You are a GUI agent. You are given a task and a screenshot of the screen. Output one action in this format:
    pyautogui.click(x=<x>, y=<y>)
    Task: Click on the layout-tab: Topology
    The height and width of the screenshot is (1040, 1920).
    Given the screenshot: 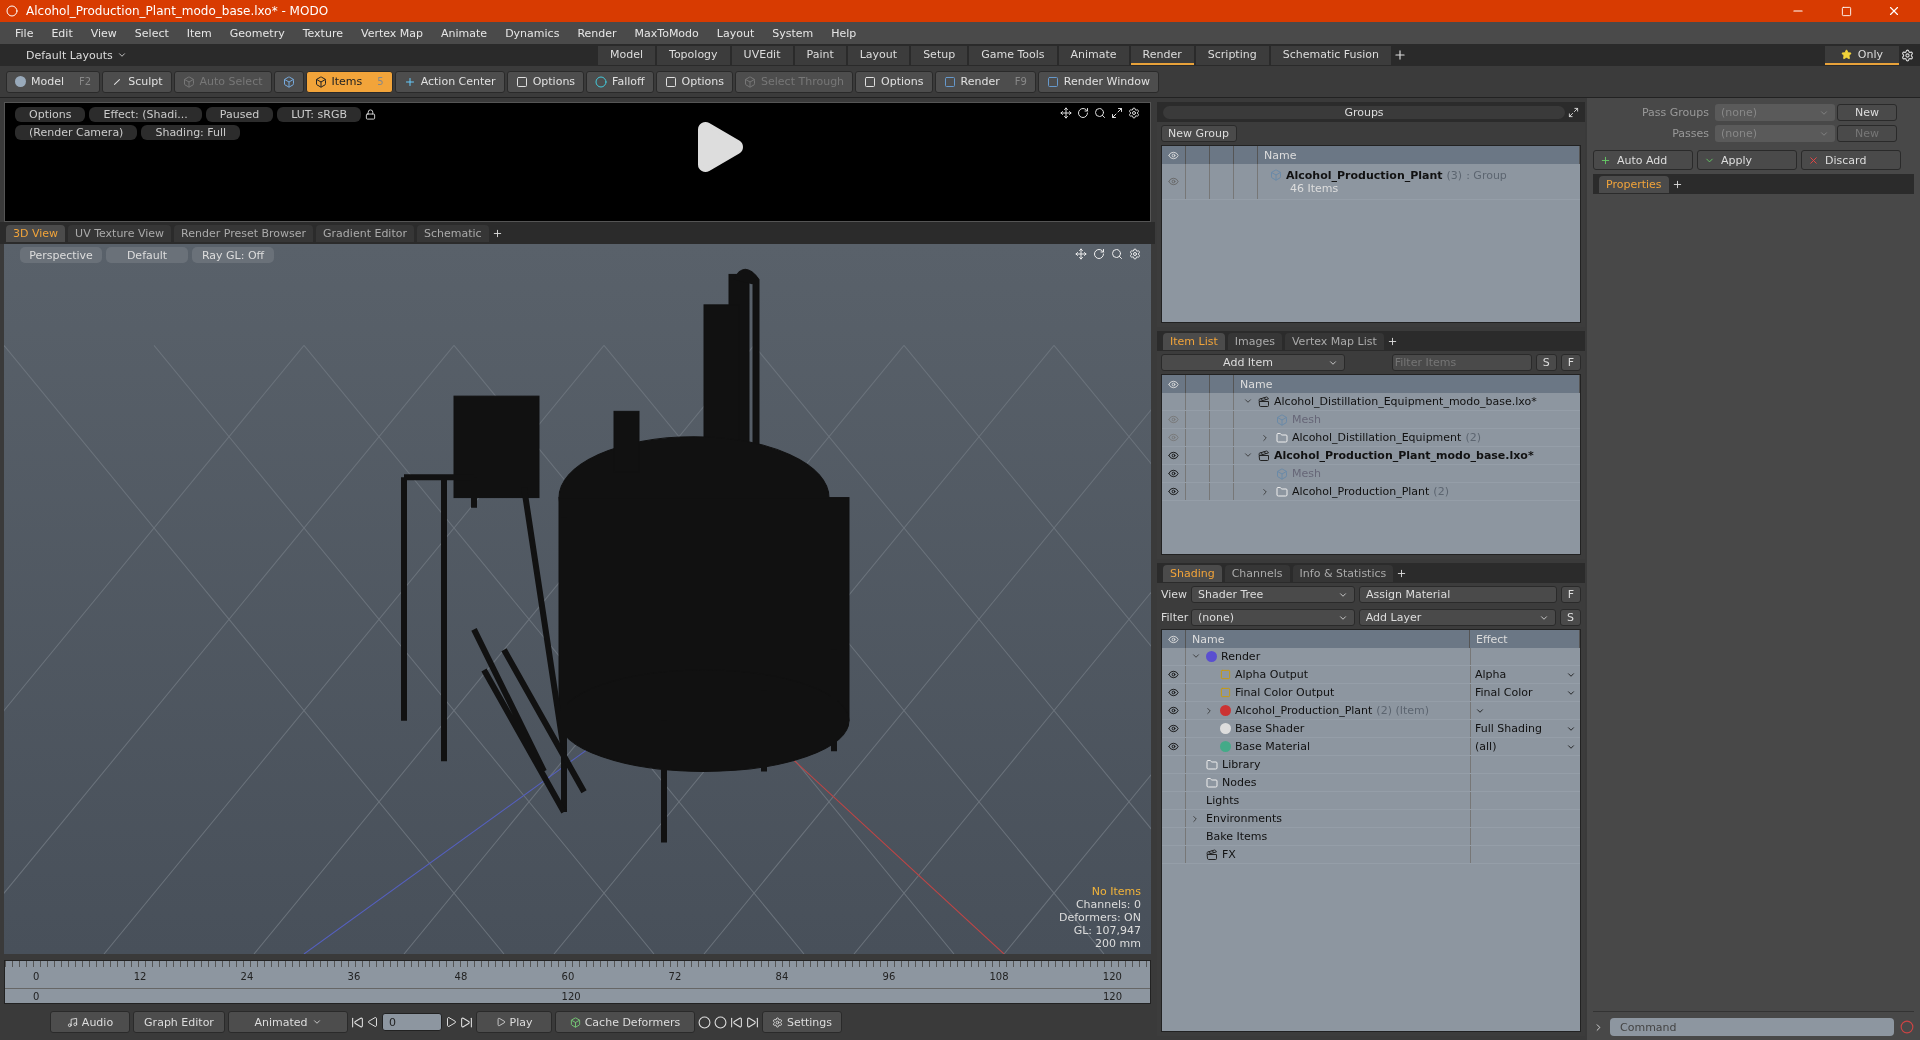 What is the action you would take?
    pyautogui.click(x=693, y=55)
    